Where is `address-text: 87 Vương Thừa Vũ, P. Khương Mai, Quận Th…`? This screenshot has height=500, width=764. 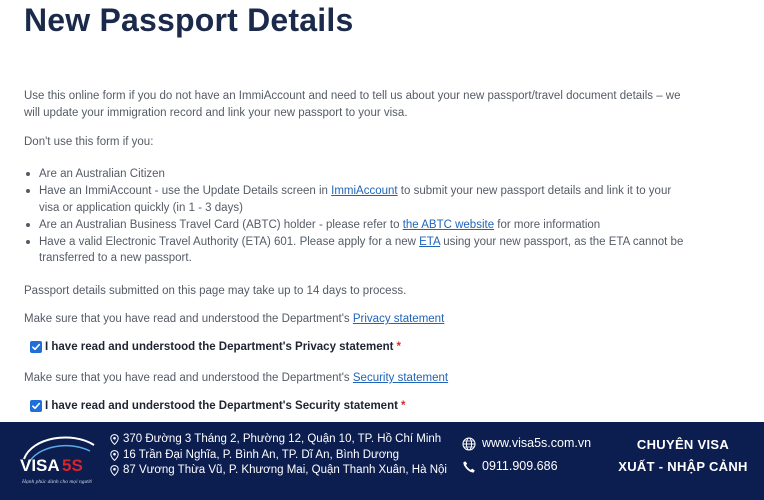 address-text: 87 Vương Thừa Vũ, P. Khương Mai, Quận Th… is located at coordinates (285, 470).